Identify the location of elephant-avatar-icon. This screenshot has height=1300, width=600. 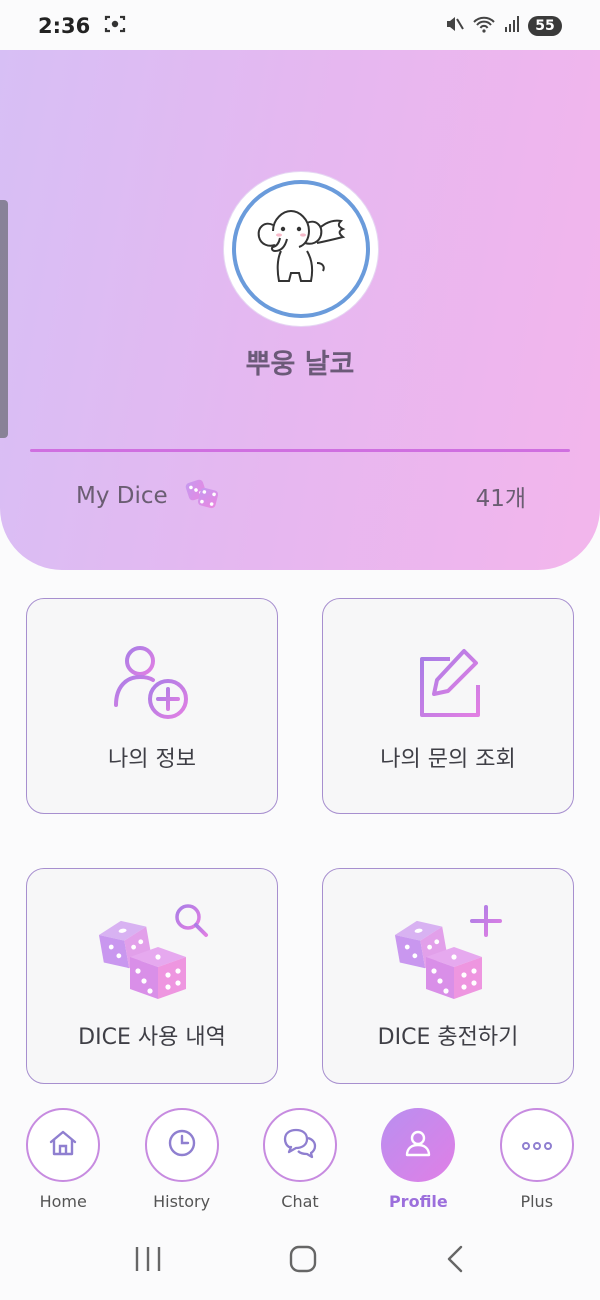
(301, 249).